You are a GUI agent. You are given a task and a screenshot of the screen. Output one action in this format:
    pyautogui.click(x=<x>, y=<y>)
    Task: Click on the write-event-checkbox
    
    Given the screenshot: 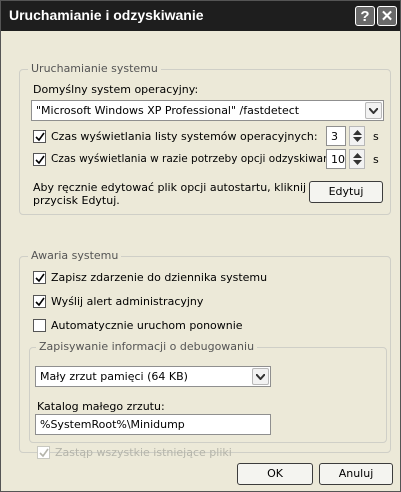 What is the action you would take?
    pyautogui.click(x=39, y=277)
    